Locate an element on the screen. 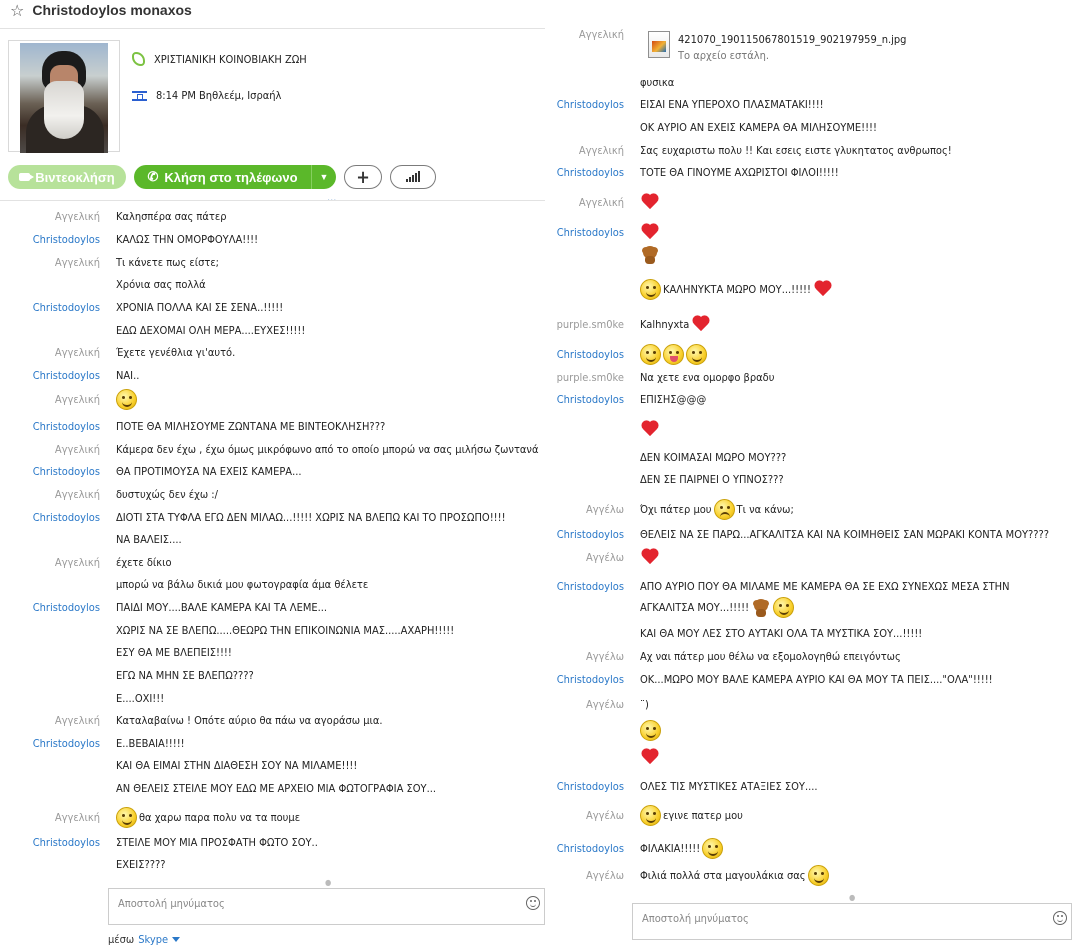 Image resolution: width=1080 pixels, height=947 pixels. call-options-chevron-down-icon: ▼ is located at coordinates (324, 177).